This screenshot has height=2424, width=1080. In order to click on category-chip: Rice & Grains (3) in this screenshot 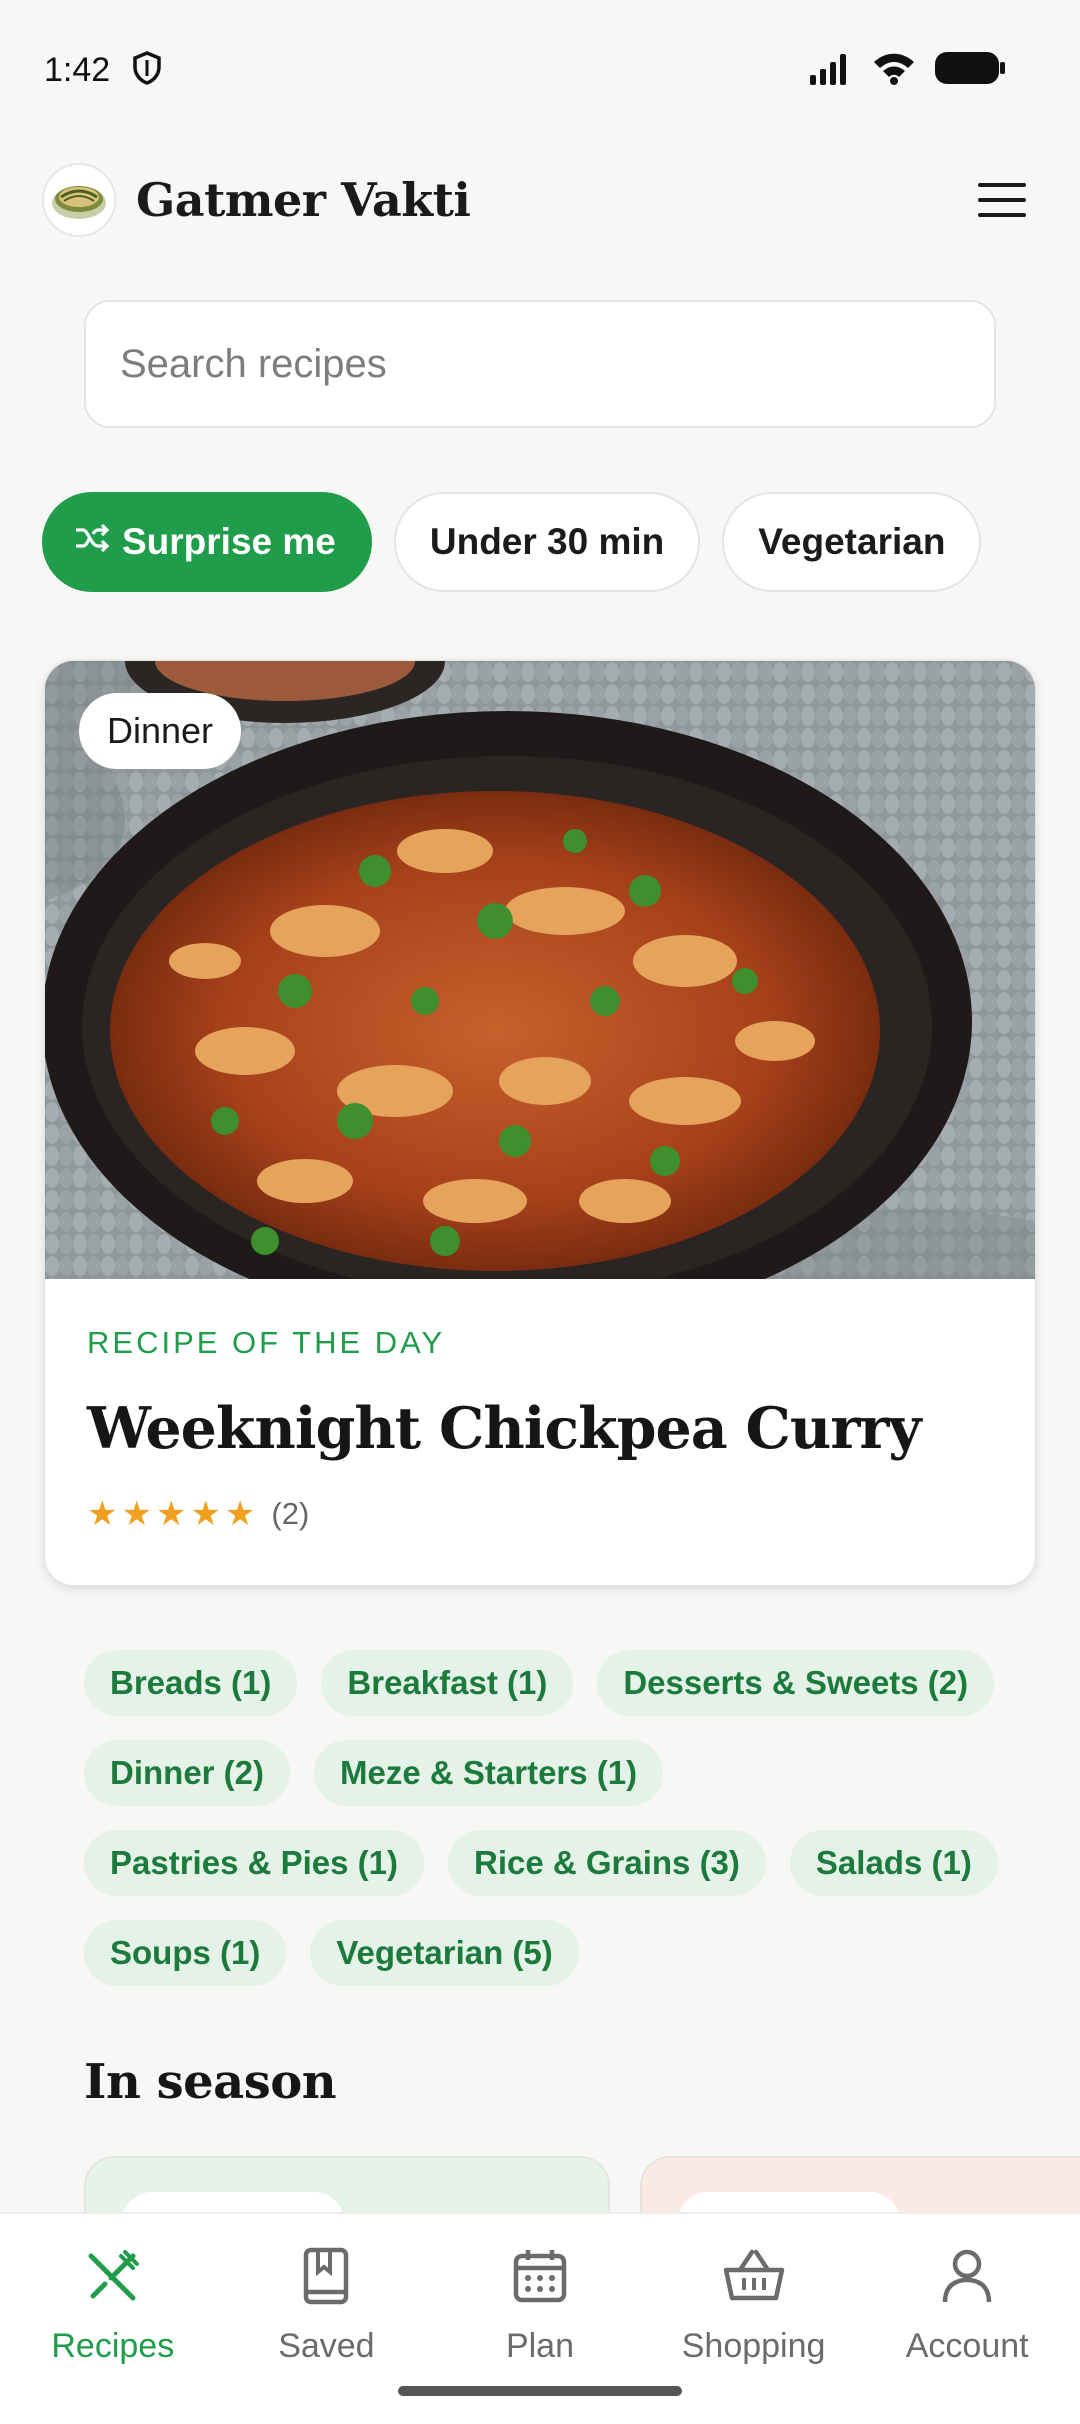, I will do `click(606, 1863)`.